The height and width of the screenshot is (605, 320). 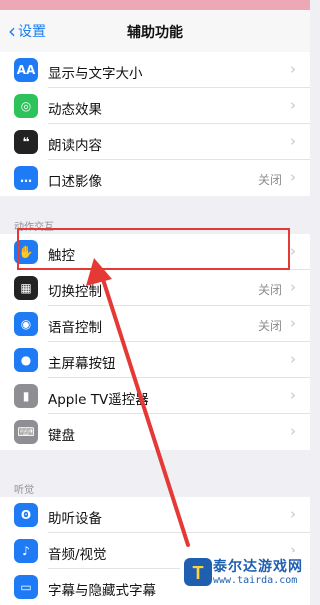 I want to click on settings-row-label: 切换控制, so click(x=75, y=292).